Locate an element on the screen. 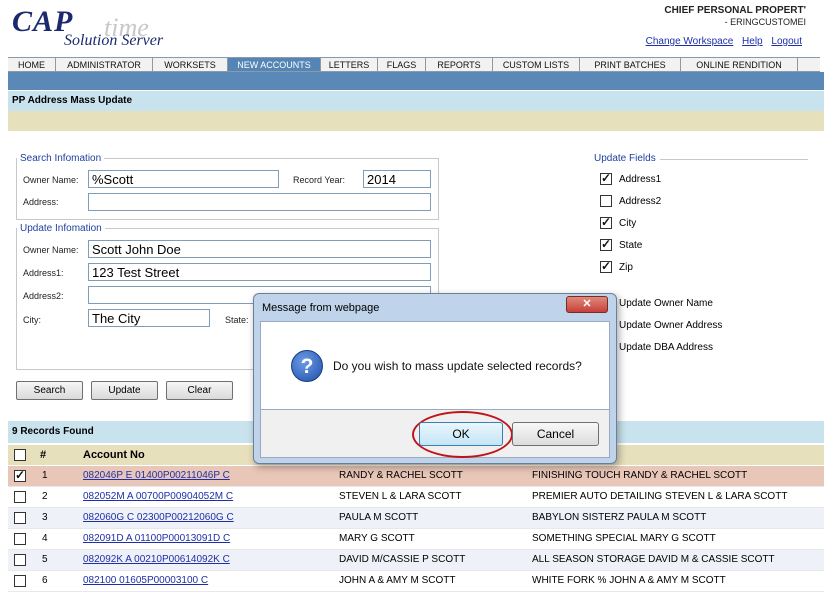  row-num: 5 is located at coordinates (45, 559).